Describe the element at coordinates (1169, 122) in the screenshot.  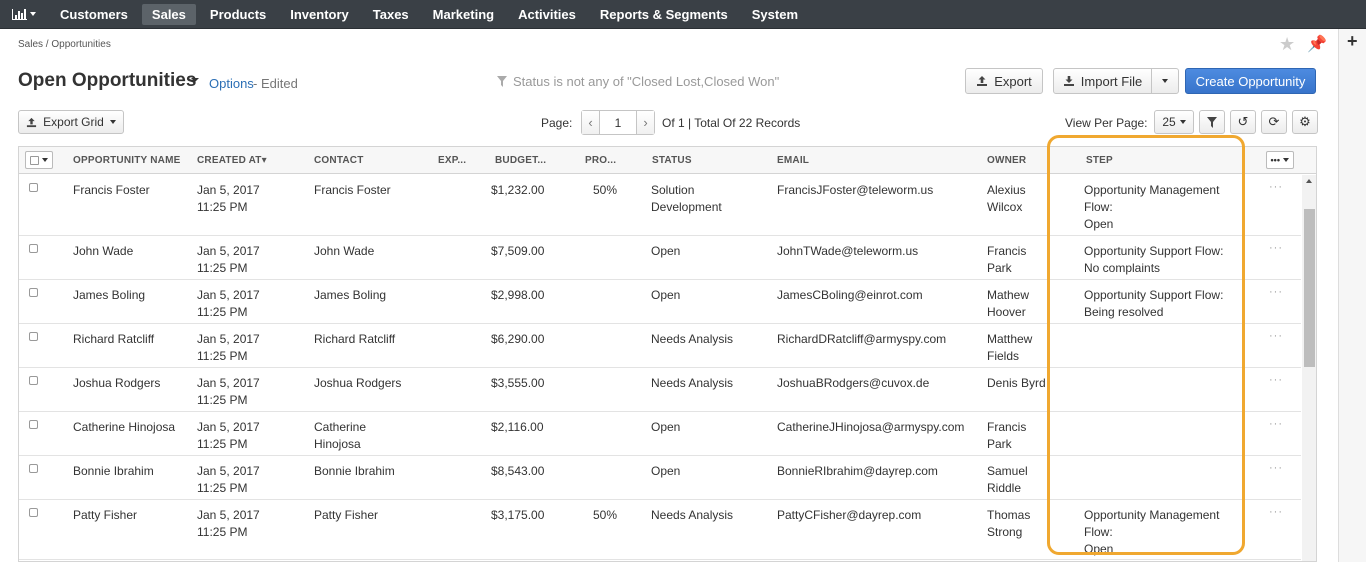
I see `view-per-page-value: 25` at that location.